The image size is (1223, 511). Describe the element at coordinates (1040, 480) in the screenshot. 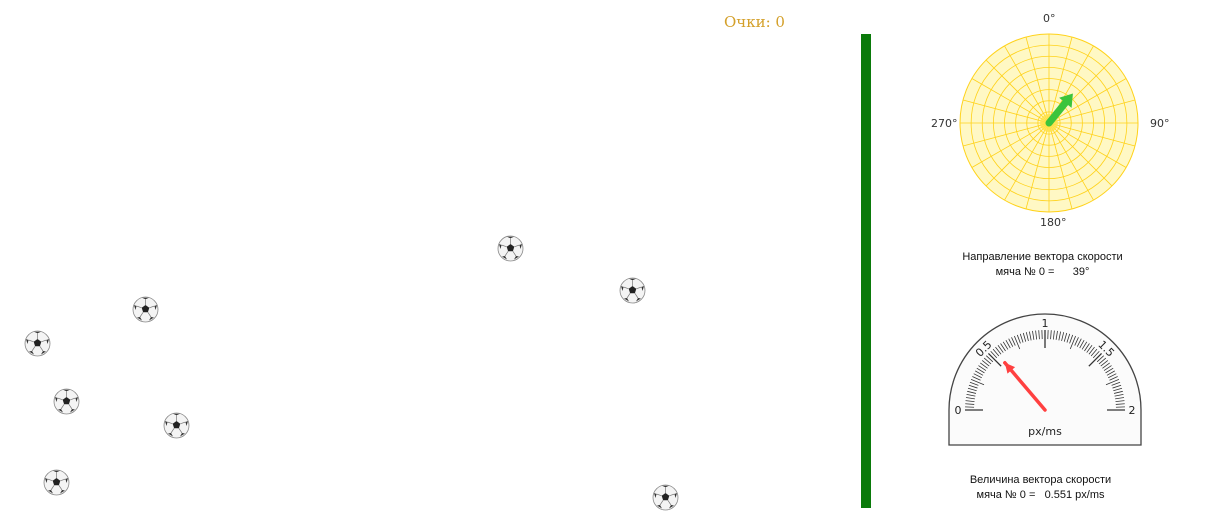

I see `speed-caption-line1: Величина вектора скорости` at that location.